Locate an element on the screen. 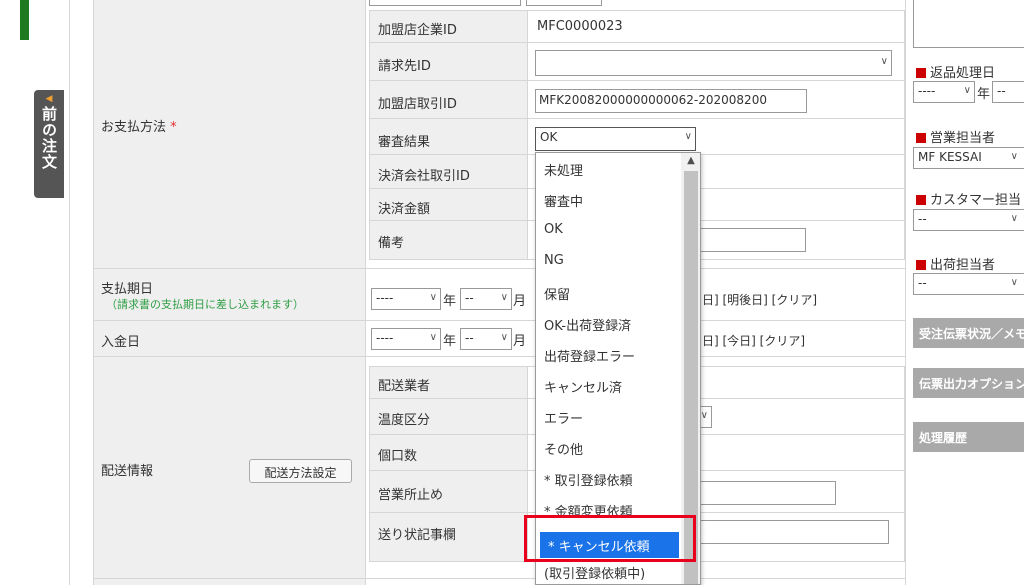 The height and width of the screenshot is (585, 1024). due-month-select: -- ∨ is located at coordinates (486, 299).